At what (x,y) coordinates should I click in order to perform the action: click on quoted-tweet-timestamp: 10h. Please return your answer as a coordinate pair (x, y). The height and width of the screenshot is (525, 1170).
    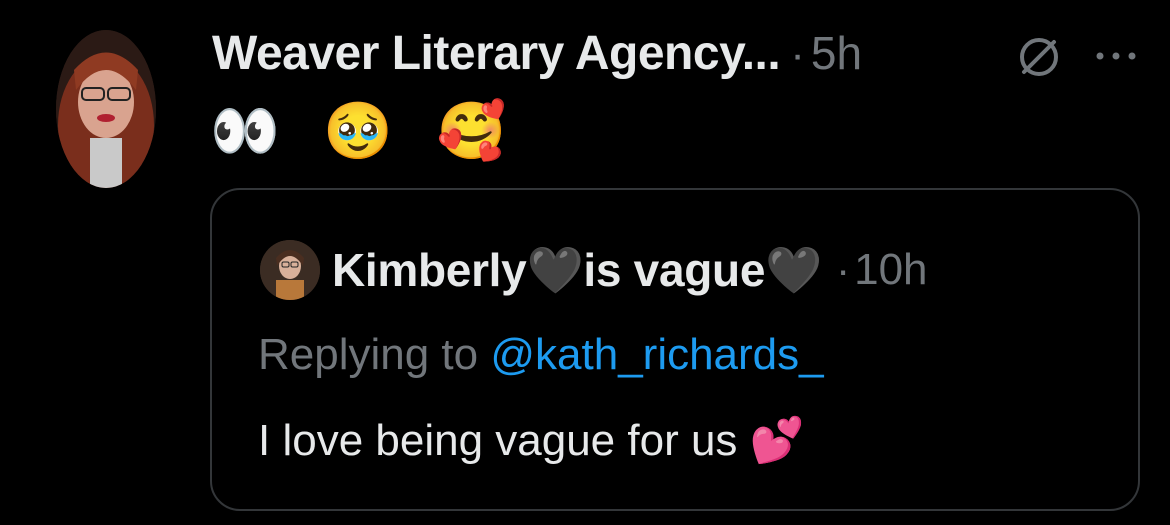
    Looking at the image, I should click on (890, 270).